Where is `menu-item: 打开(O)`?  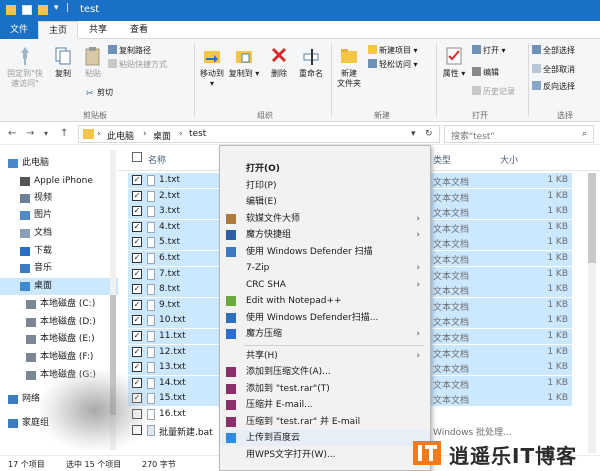 menu-item: 打开(O) is located at coordinates (325, 169).